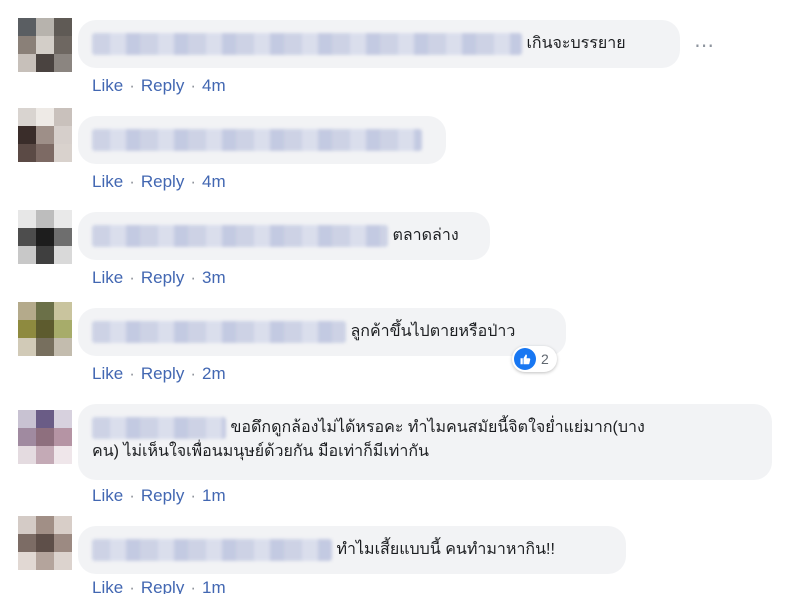 The height and width of the screenshot is (594, 800). What do you see at coordinates (257, 139) in the screenshot?
I see `redacted-text` at bounding box center [257, 139].